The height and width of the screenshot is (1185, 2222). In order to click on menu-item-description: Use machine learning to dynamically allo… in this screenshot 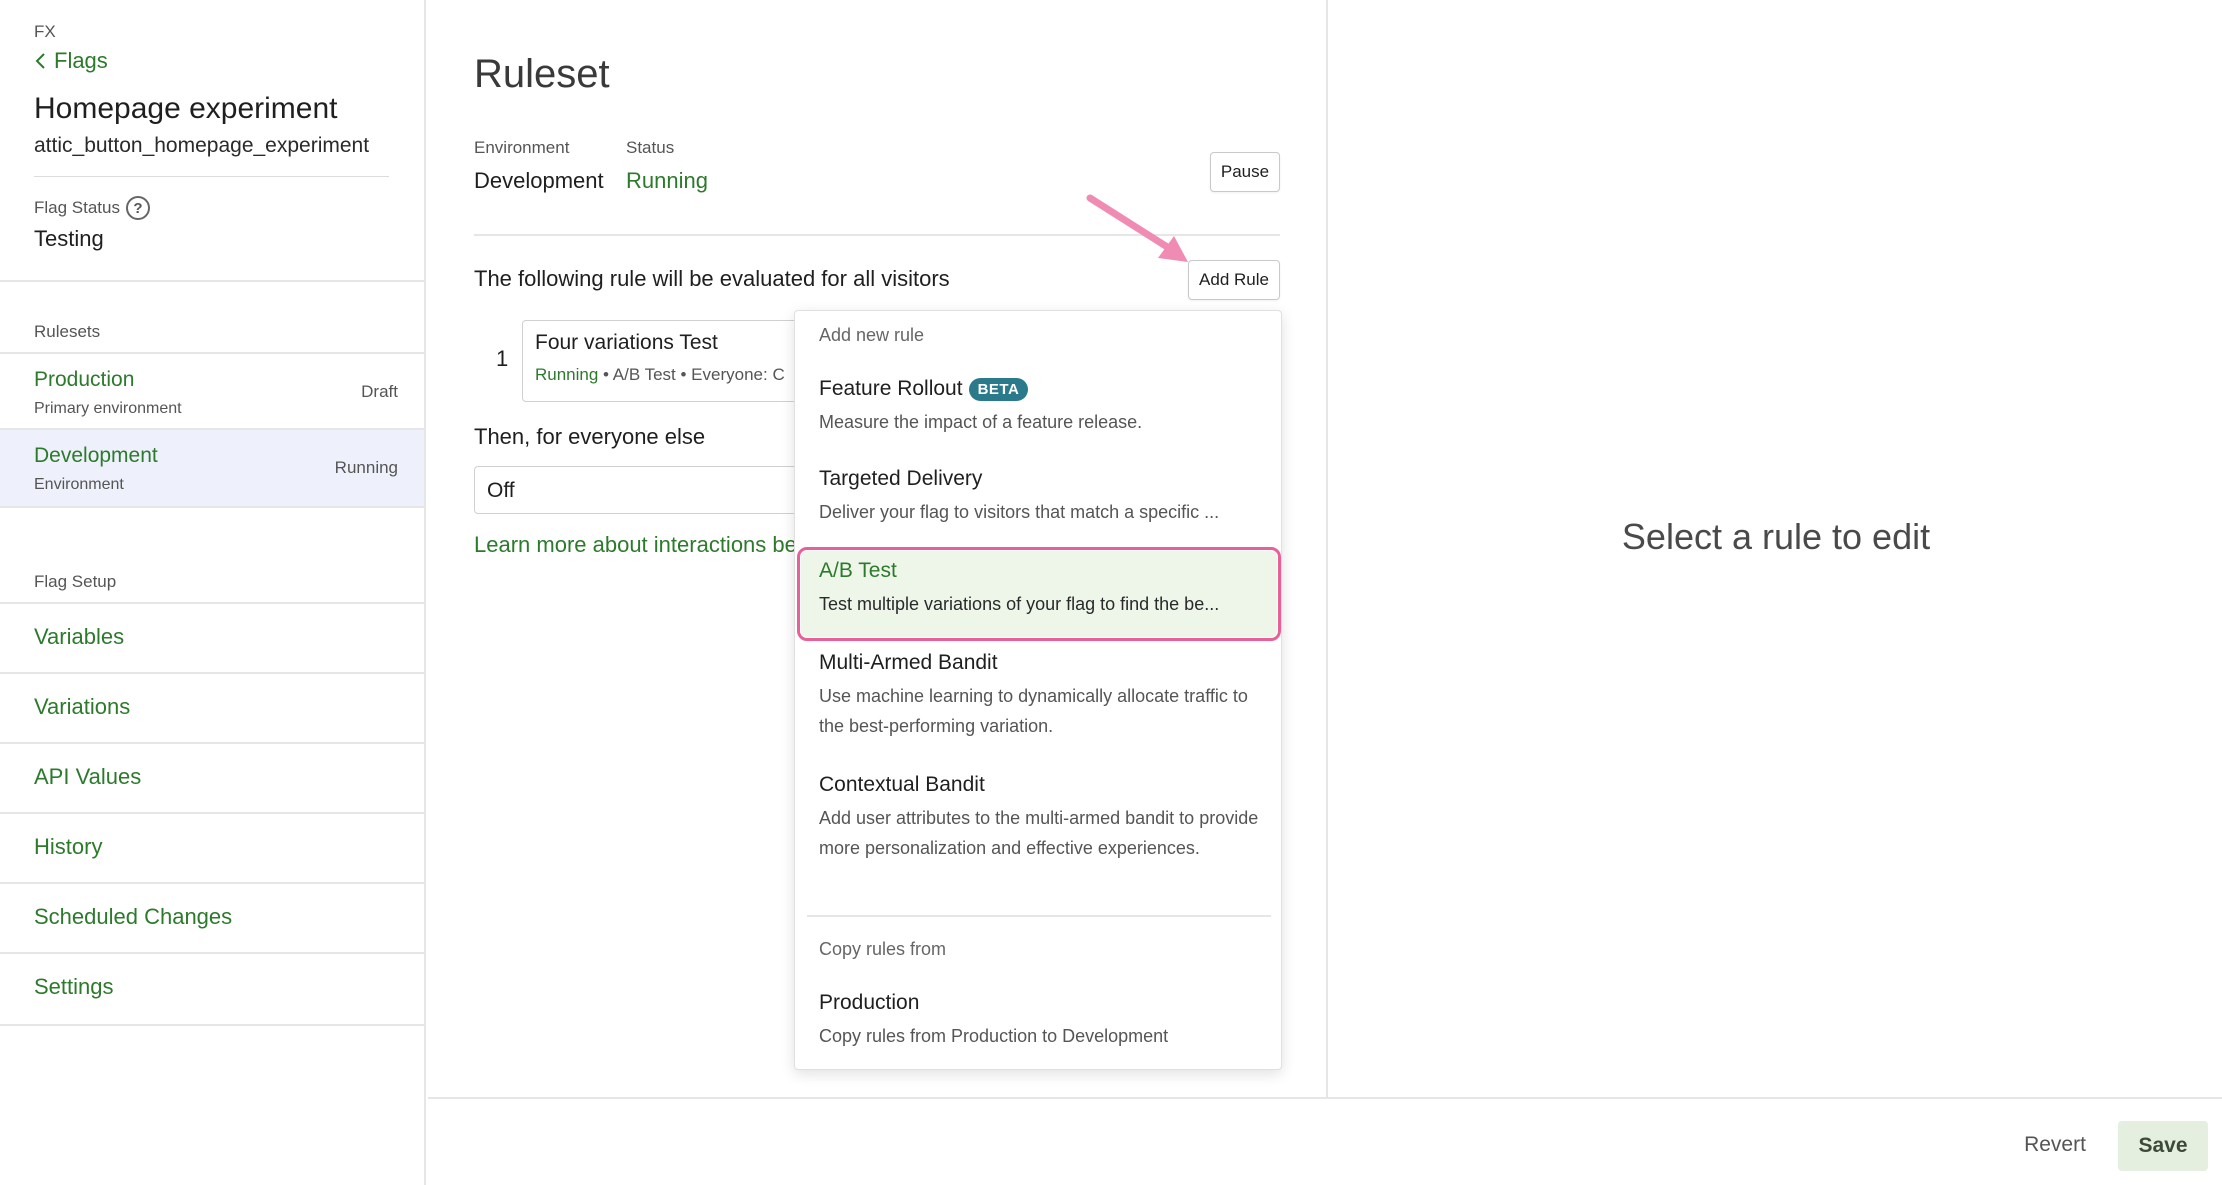, I will do `click(1033, 711)`.